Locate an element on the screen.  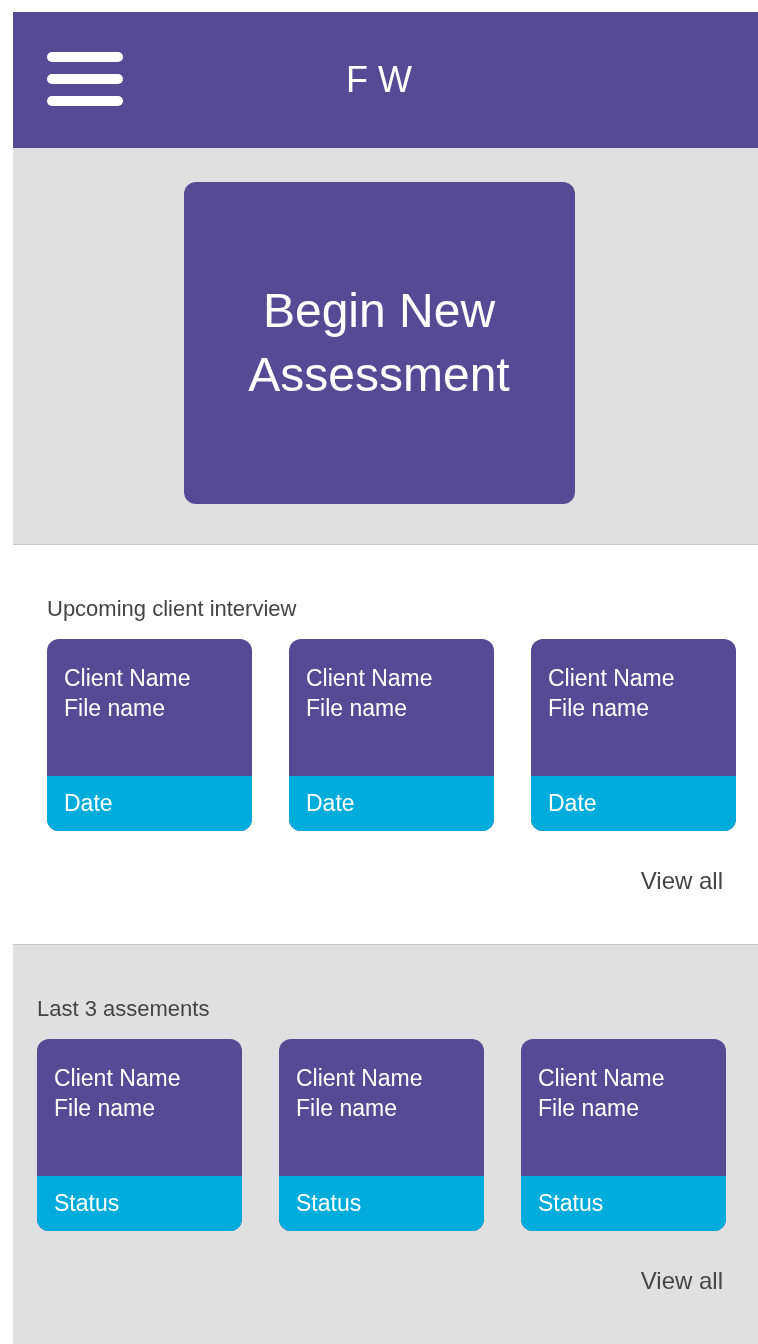
section-title: Last 3 assements is located at coordinates (124, 1009).